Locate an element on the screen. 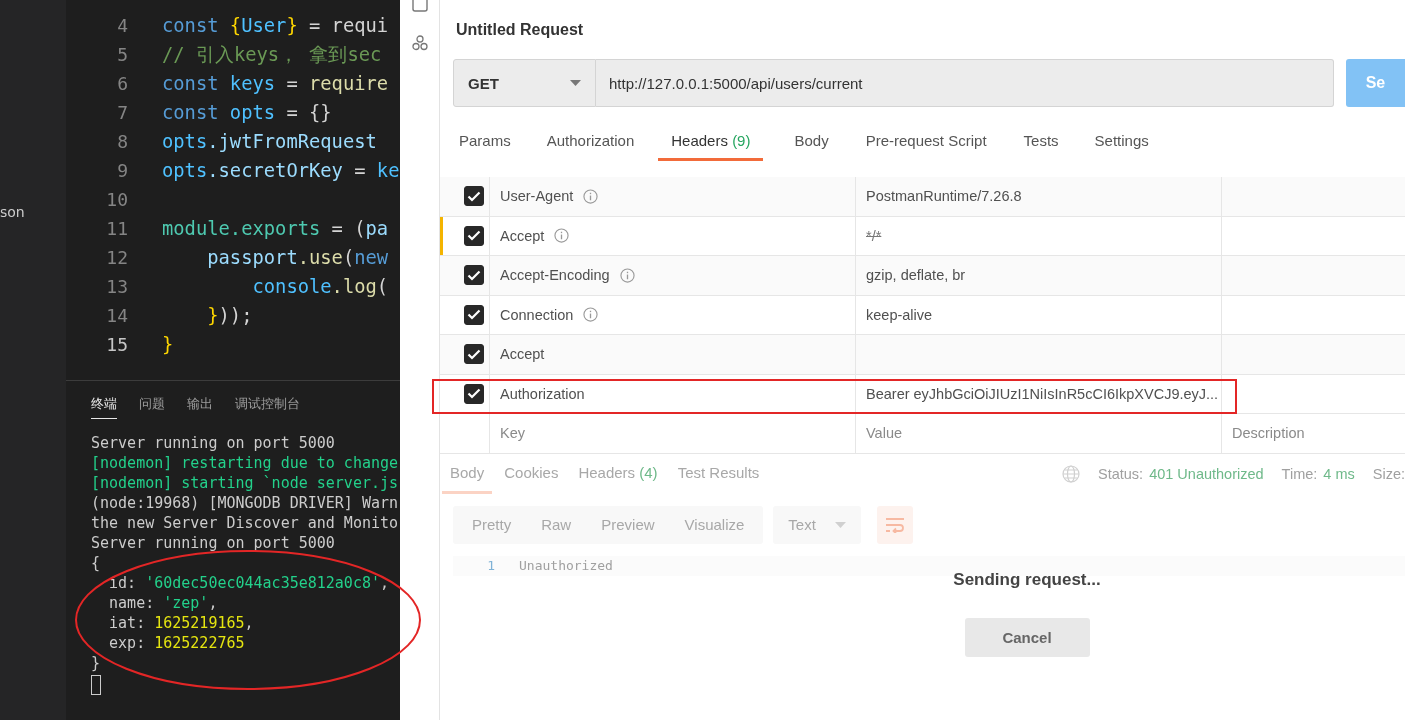 The height and width of the screenshot is (720, 1405). terminal-line: (node:19968) [MONGODB DRIVER] Warn is located at coordinates (245, 503).